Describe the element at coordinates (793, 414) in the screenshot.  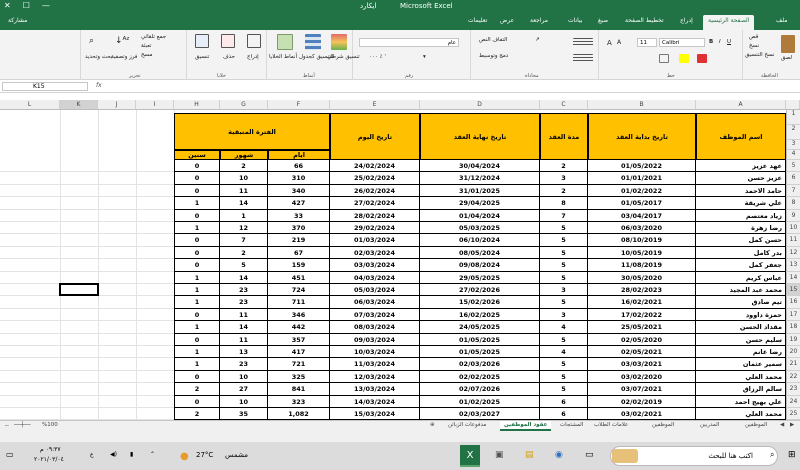
I see `row-header: 25` at that location.